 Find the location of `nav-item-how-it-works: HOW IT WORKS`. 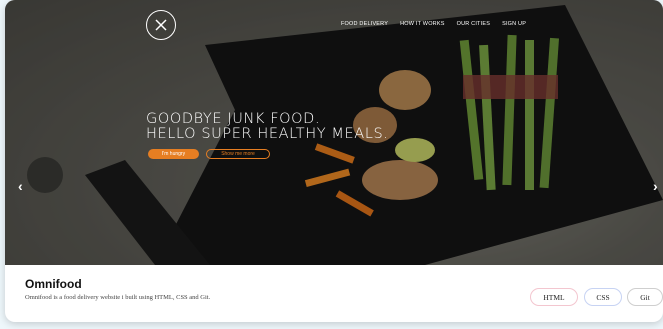

nav-item-how-it-works: HOW IT WORKS is located at coordinates (422, 24).